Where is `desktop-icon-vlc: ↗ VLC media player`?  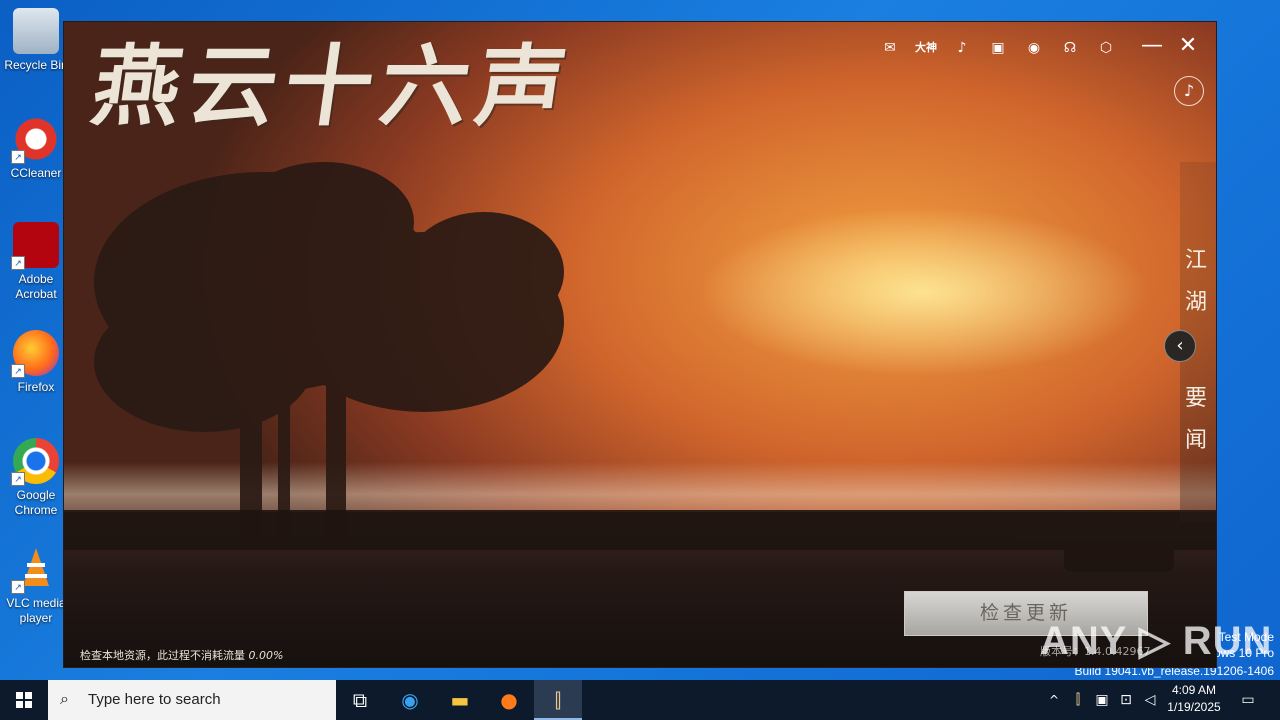
desktop-icon-vlc: ↗ VLC media player is located at coordinates (36, 586).